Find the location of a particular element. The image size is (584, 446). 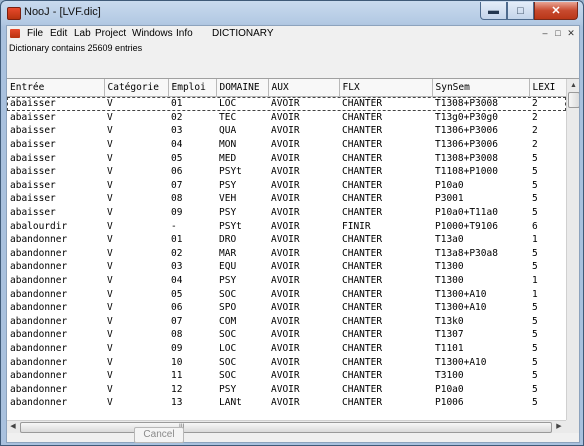

mdi-close-icon: ✕ is located at coordinates (571, 33).